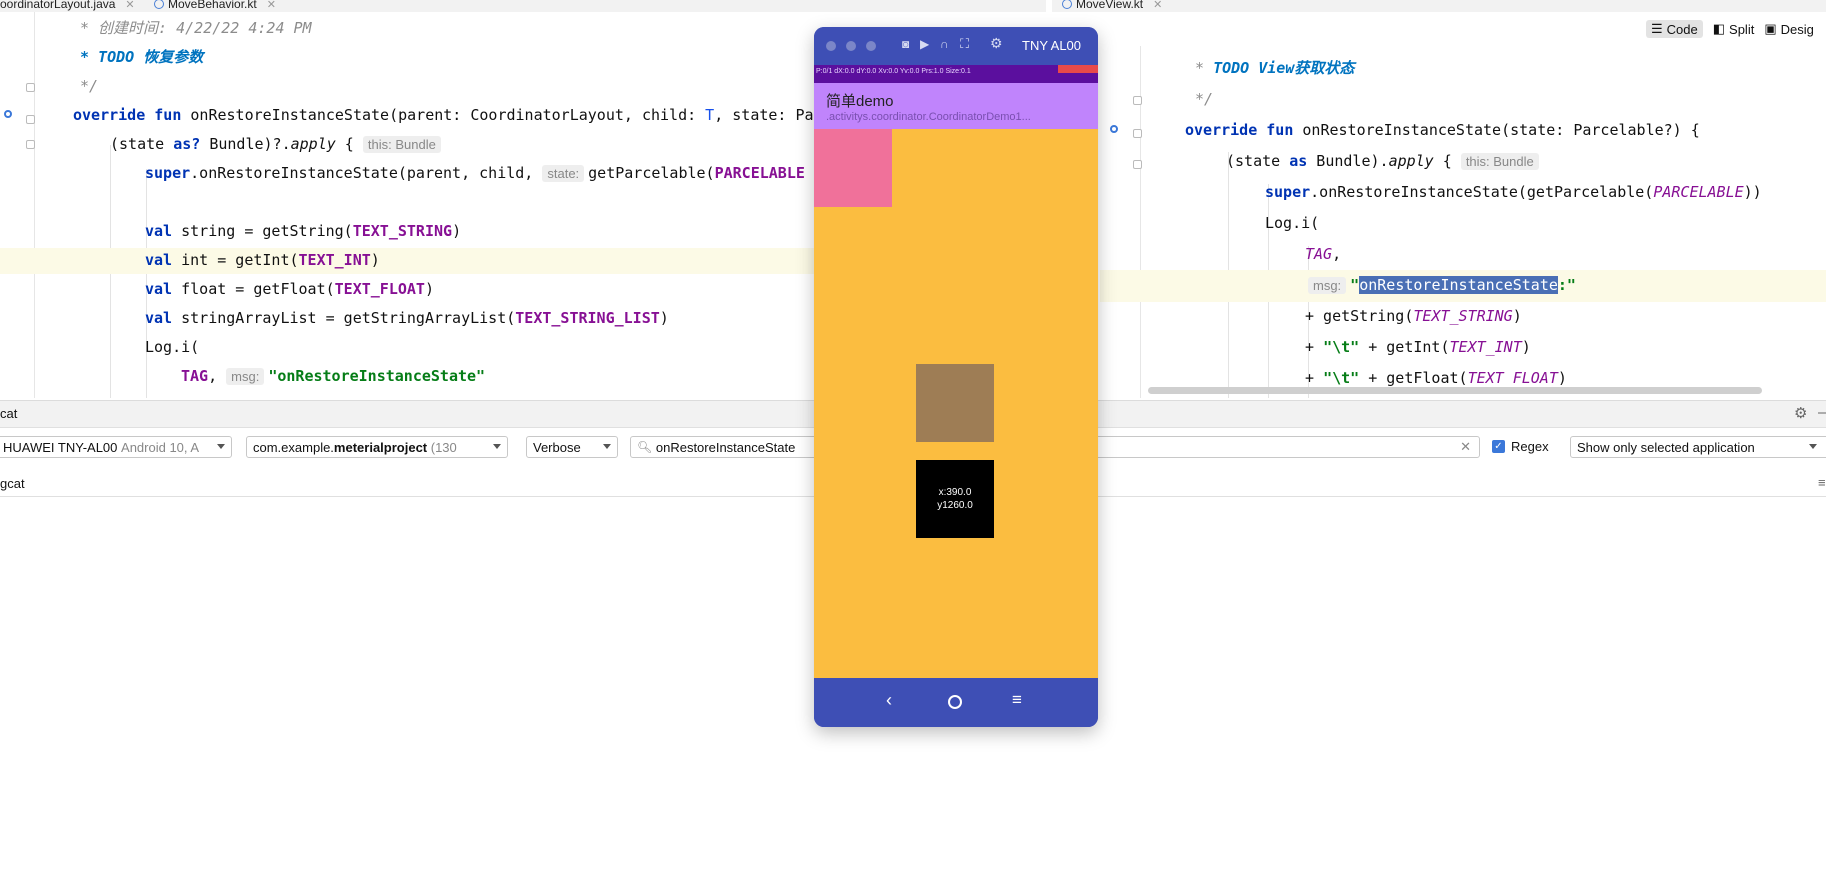 Image resolution: width=1826 pixels, height=888 pixels. I want to click on draggable-black-box: x:390.0 y1260.0, so click(955, 499).